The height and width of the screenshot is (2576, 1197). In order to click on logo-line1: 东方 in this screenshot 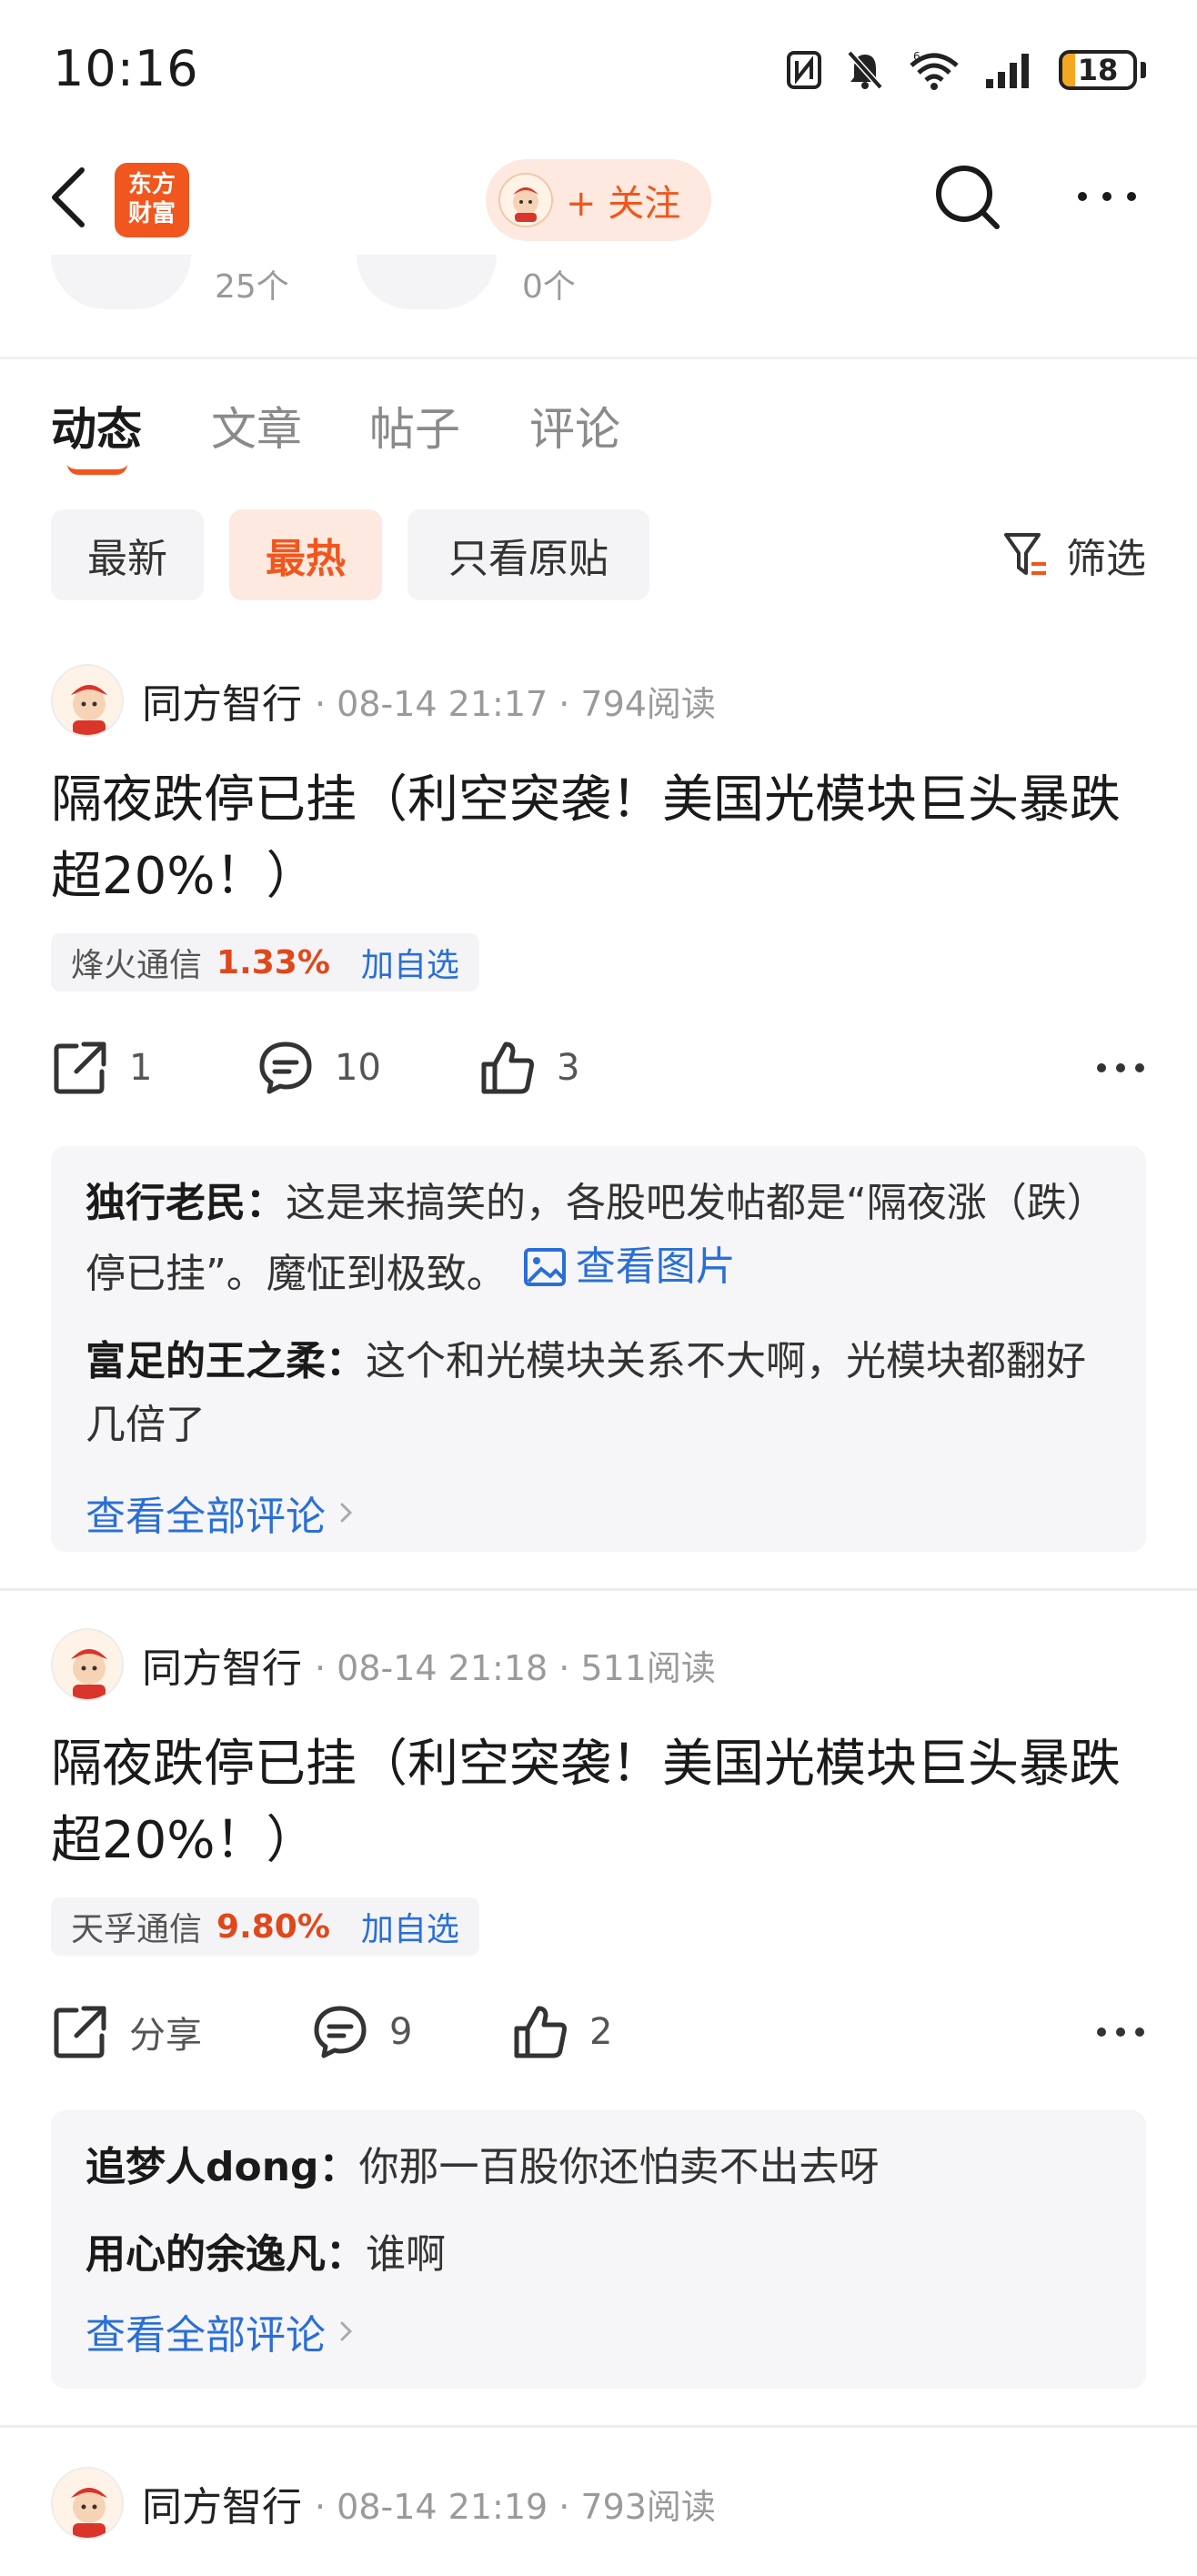, I will do `click(151, 184)`.